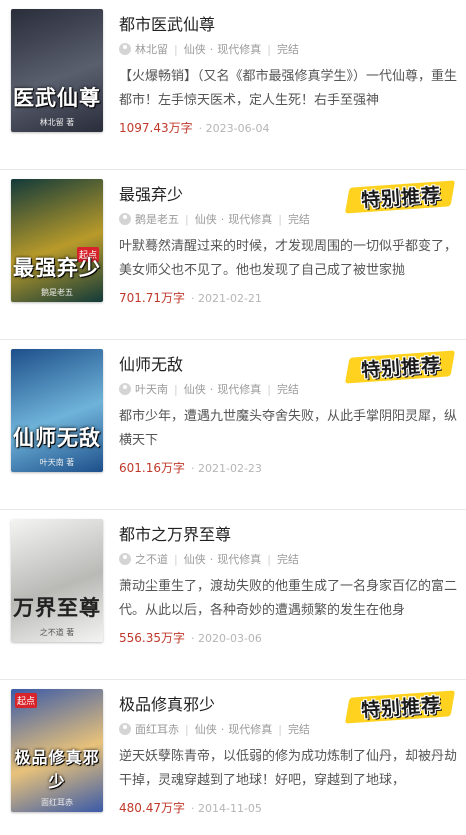 The image size is (466, 835). Describe the element at coordinates (288, 535) in the screenshot. I see `book-title: 都市之万界至尊` at that location.